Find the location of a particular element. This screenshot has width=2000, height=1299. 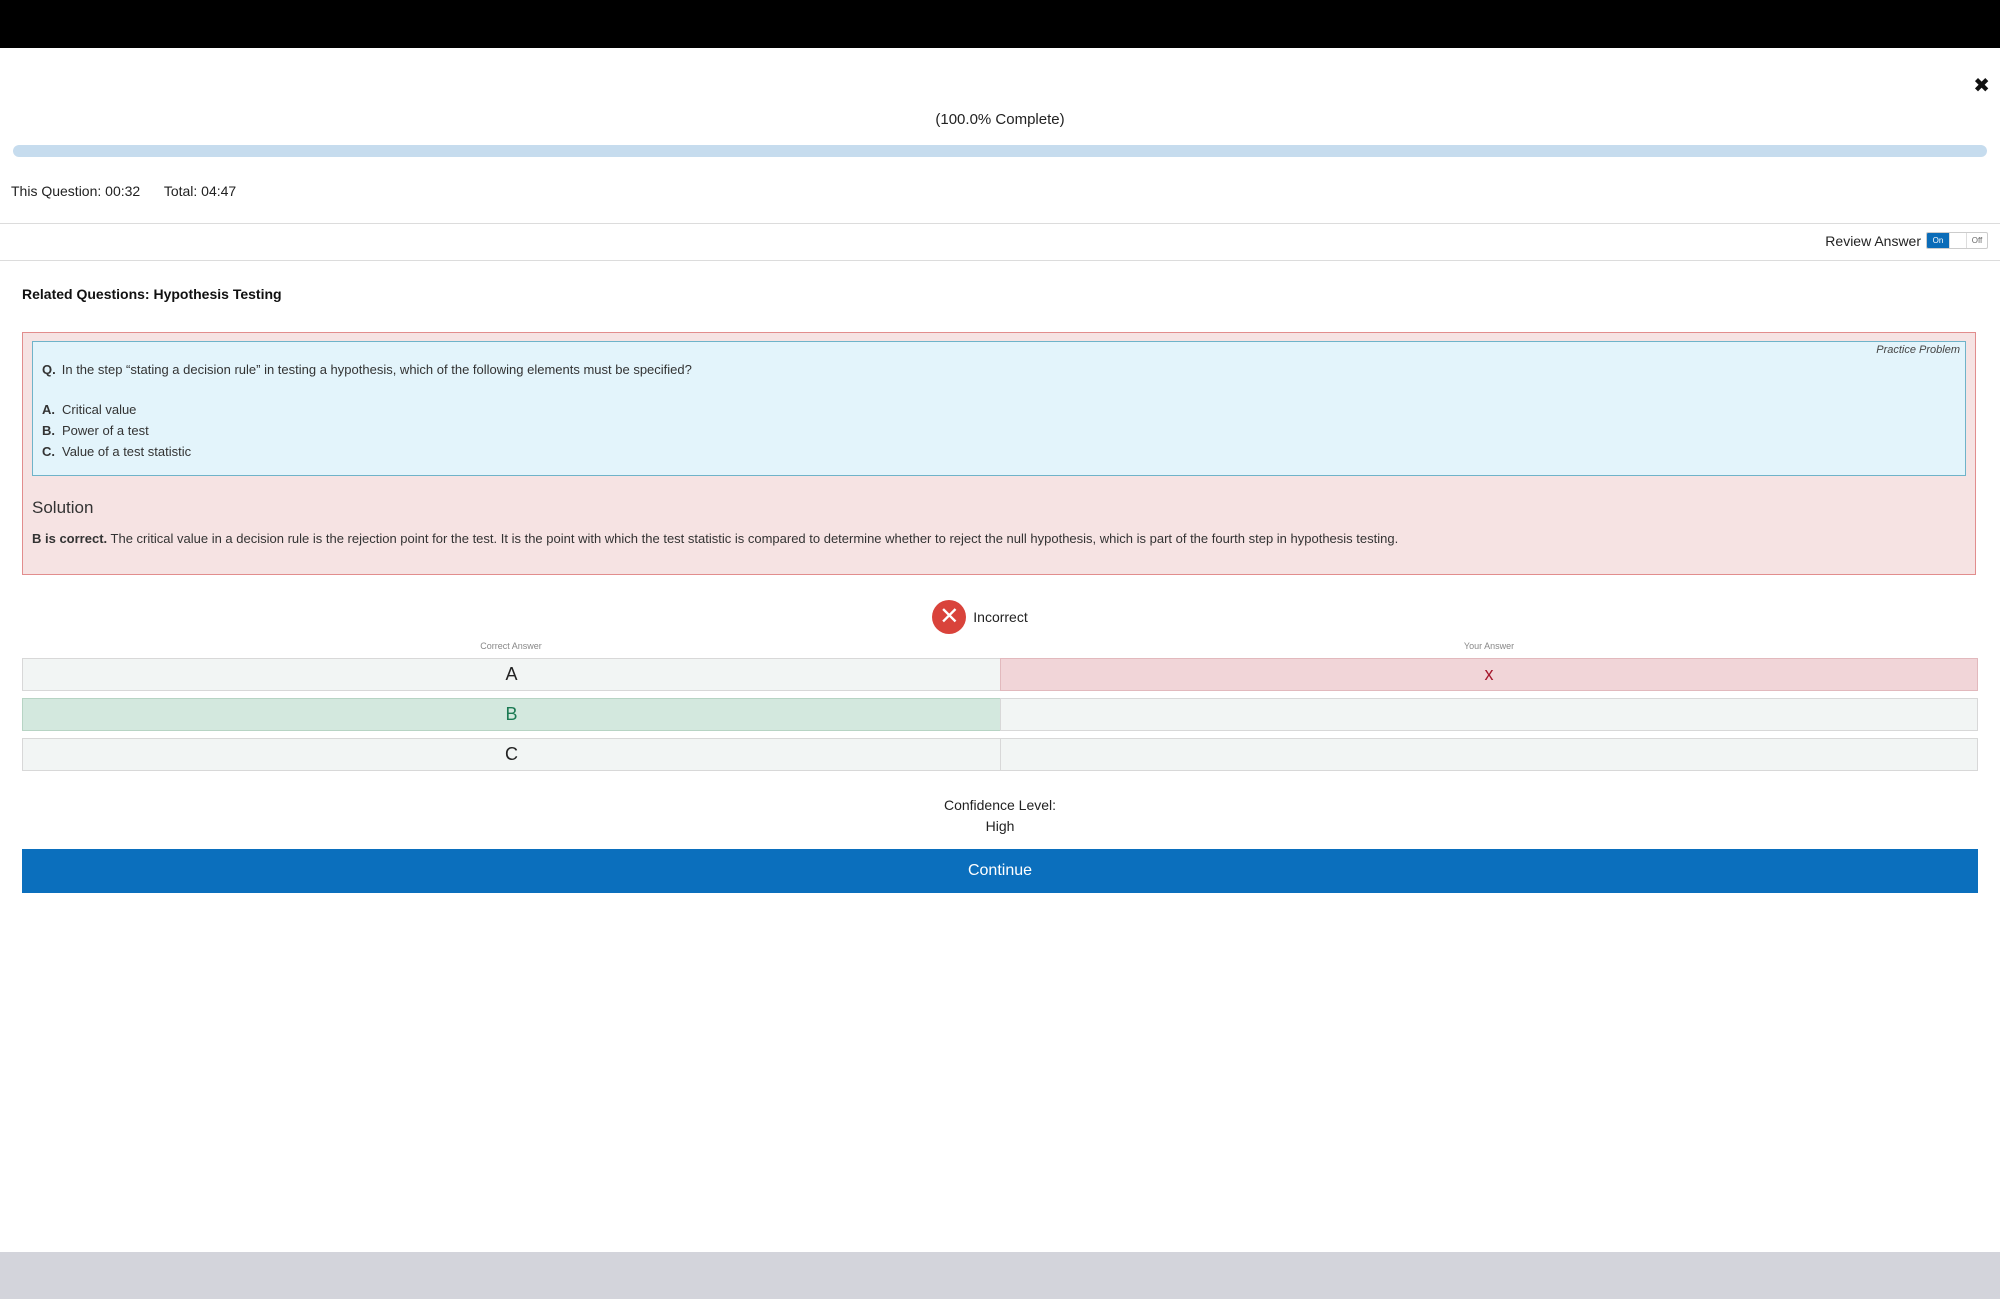

timers: This Question: 00:32 Total: 04:47 is located at coordinates (133, 191).